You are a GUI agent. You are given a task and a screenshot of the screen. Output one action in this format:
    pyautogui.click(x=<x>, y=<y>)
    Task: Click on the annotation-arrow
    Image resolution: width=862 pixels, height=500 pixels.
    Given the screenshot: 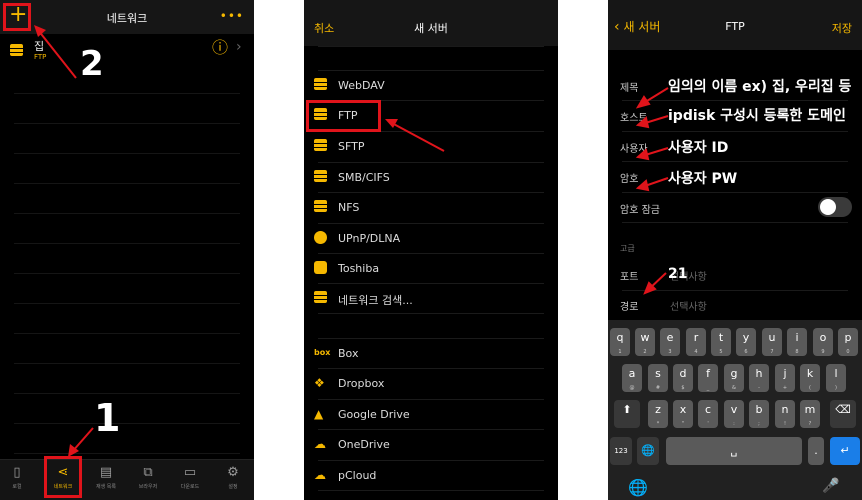 What is the action you would take?
    pyautogui.click(x=415, y=135)
    